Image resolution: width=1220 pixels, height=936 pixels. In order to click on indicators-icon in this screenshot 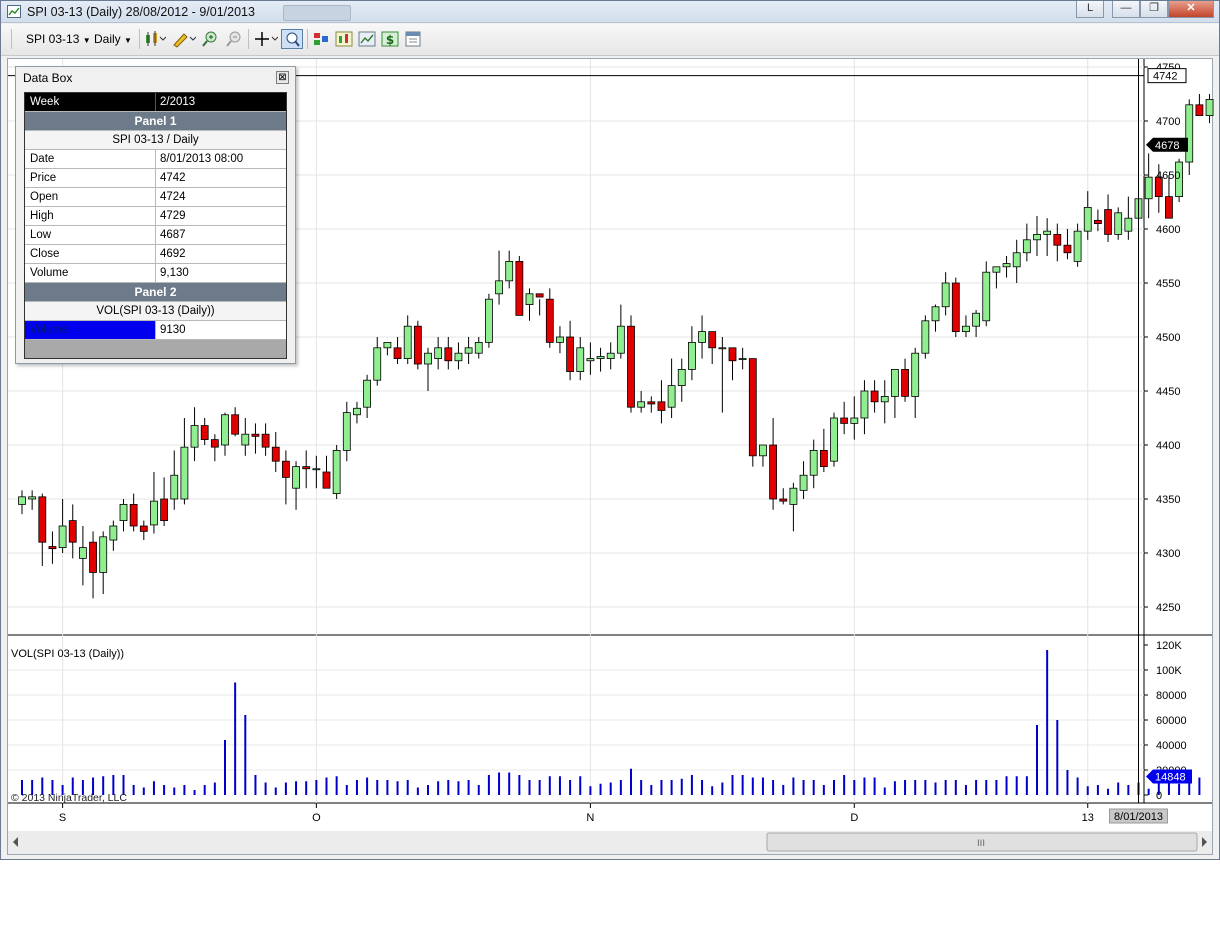, I will do `click(344, 39)`.